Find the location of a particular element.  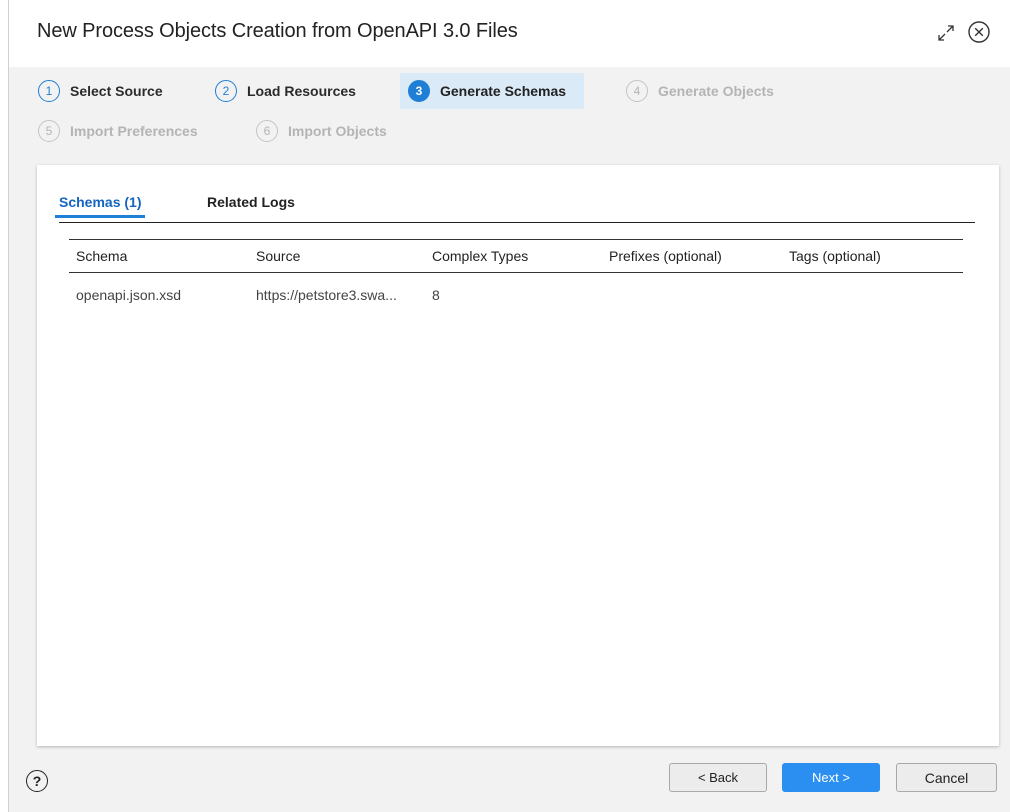

step-label: Load Resources is located at coordinates (301, 91).